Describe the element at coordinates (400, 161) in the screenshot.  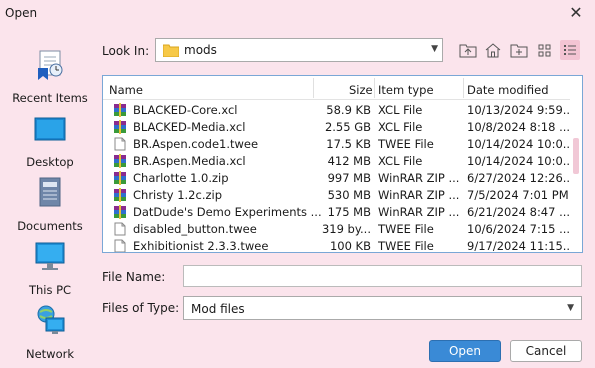
I see `file-type-cell: XCL File` at that location.